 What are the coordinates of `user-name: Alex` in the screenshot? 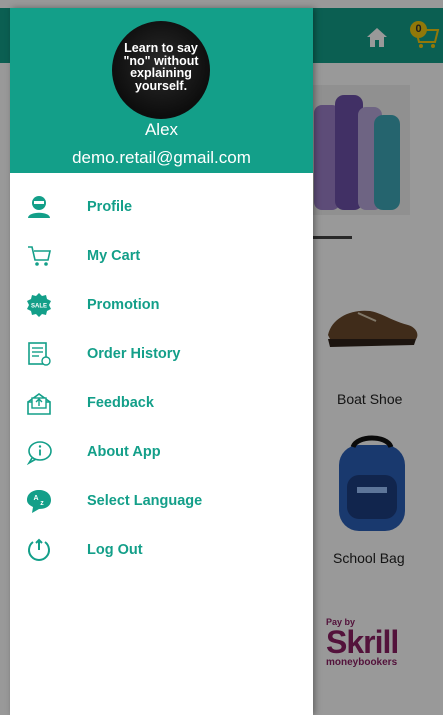 It's located at (161, 129).